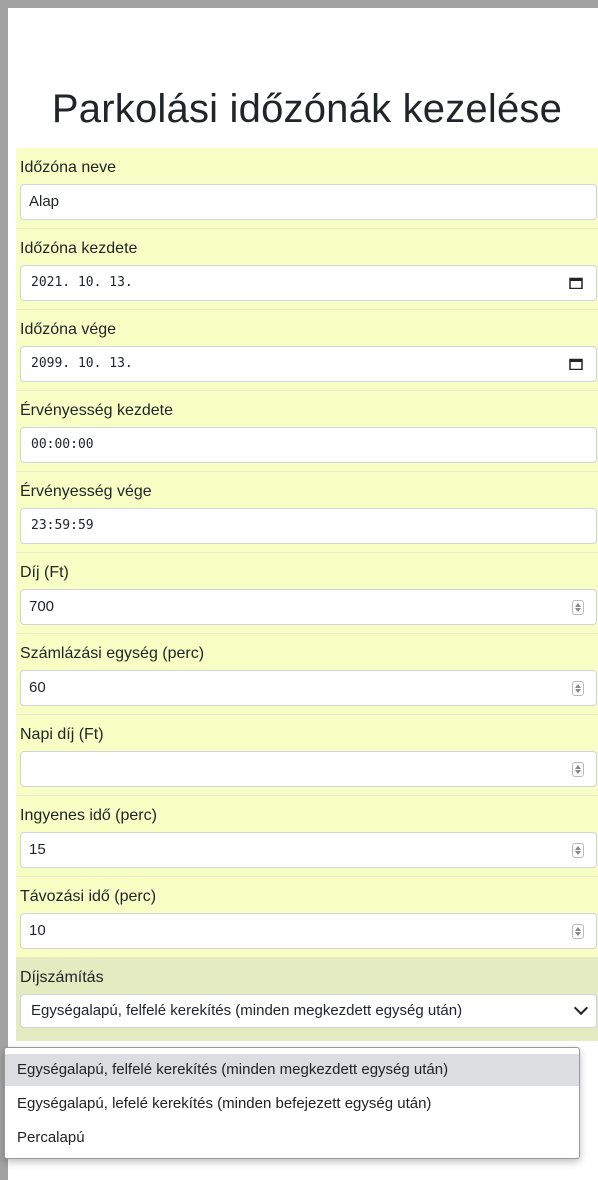 This screenshot has width=598, height=1180. What do you see at coordinates (4, 590) in the screenshot?
I see `window-left-edge` at bounding box center [4, 590].